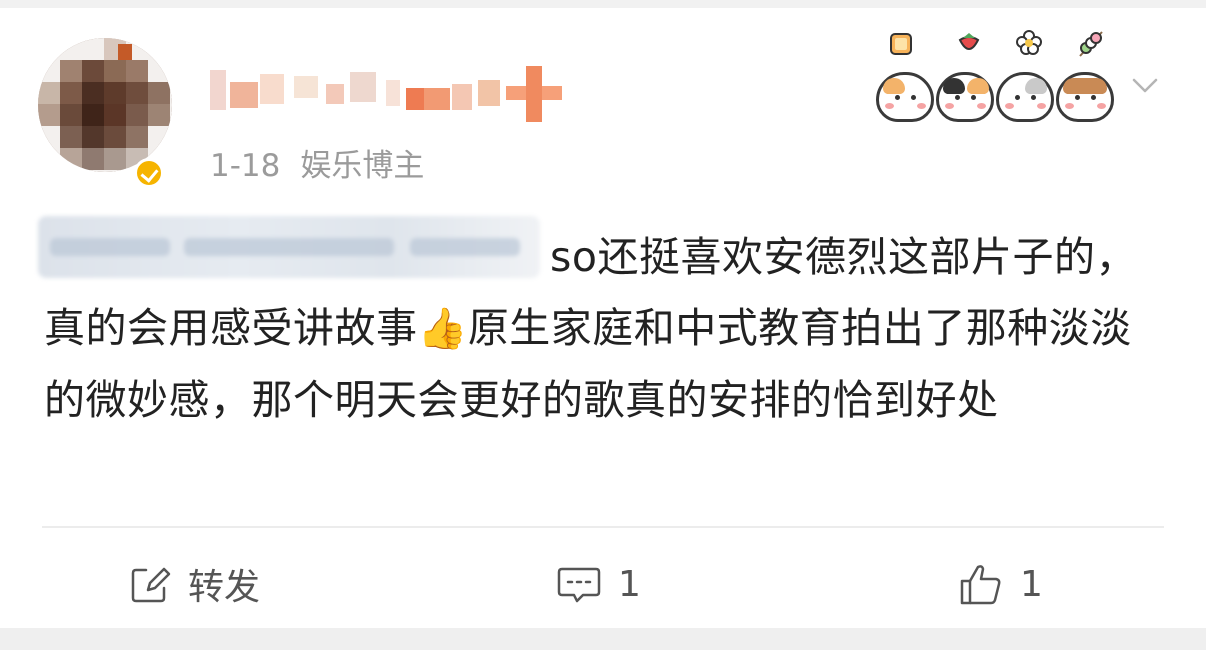 The height and width of the screenshot is (650, 1206). I want to click on verified-badge-icon, so click(149, 173).